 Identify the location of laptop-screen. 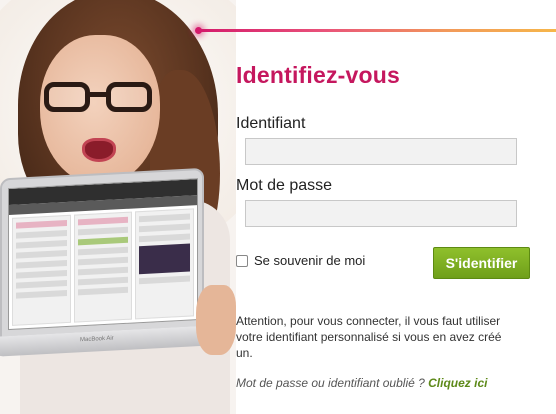
(103, 254).